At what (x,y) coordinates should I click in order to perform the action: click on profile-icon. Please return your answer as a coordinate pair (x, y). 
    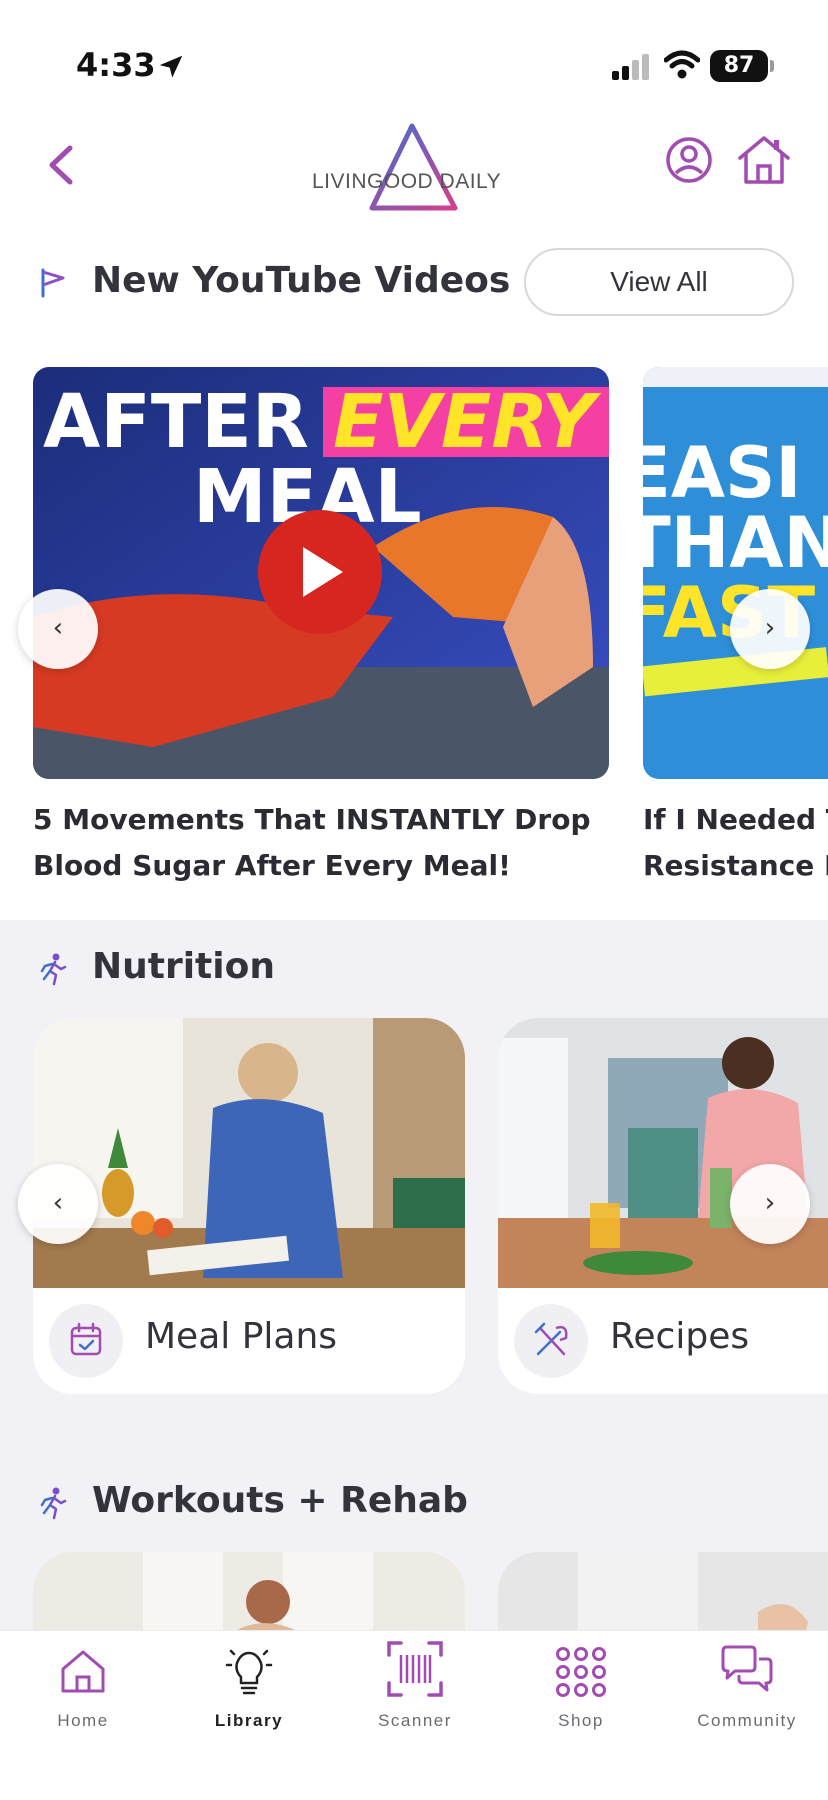
    Looking at the image, I should click on (689, 160).